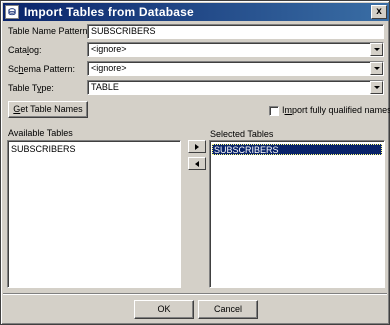  What do you see at coordinates (196, 12) in the screenshot?
I see `title-bar: ⛁ Import Tables from Database x` at bounding box center [196, 12].